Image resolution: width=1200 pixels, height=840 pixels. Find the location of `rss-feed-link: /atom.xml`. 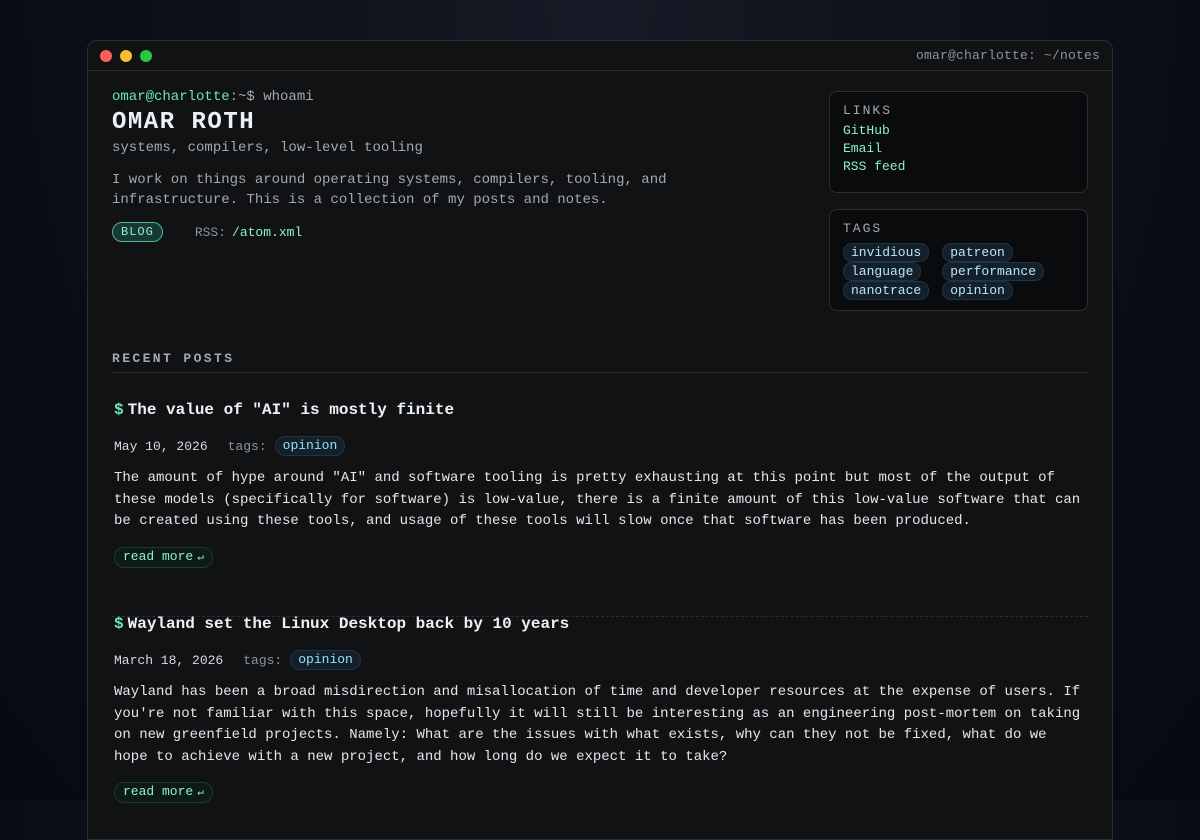

rss-feed-link: /atom.xml is located at coordinates (267, 232).